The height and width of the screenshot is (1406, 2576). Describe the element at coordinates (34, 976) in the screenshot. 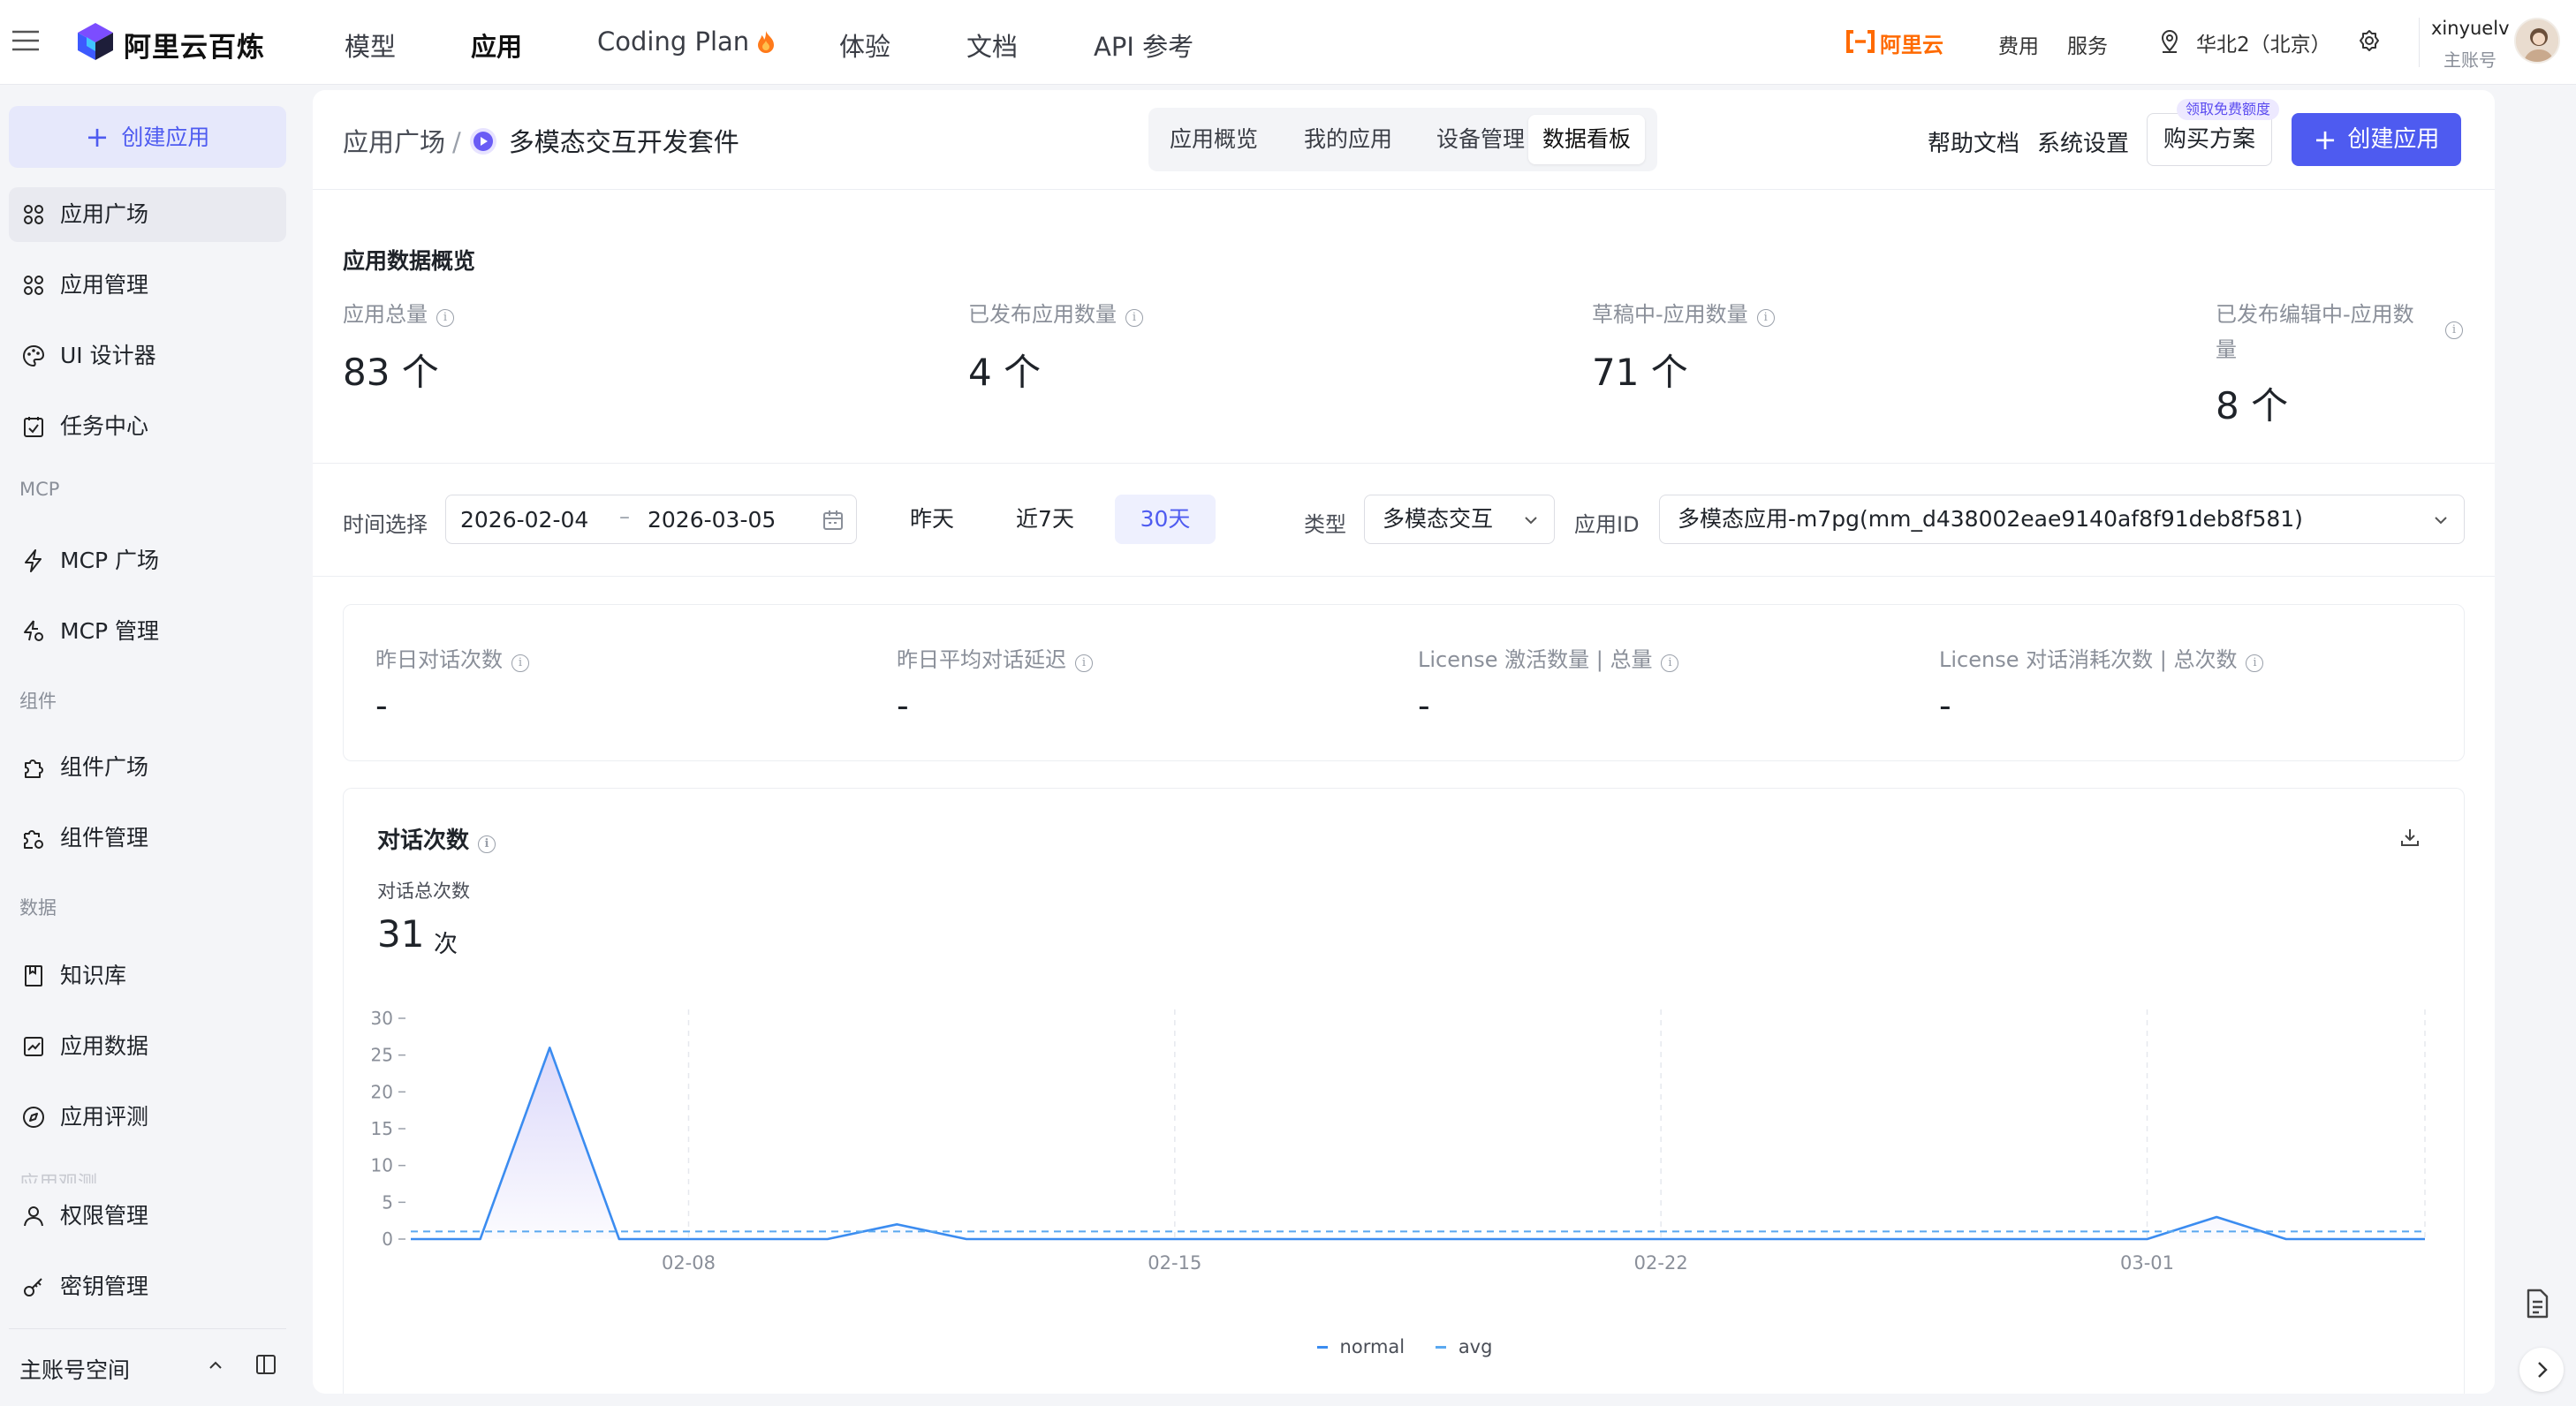

I see `book-icon` at that location.